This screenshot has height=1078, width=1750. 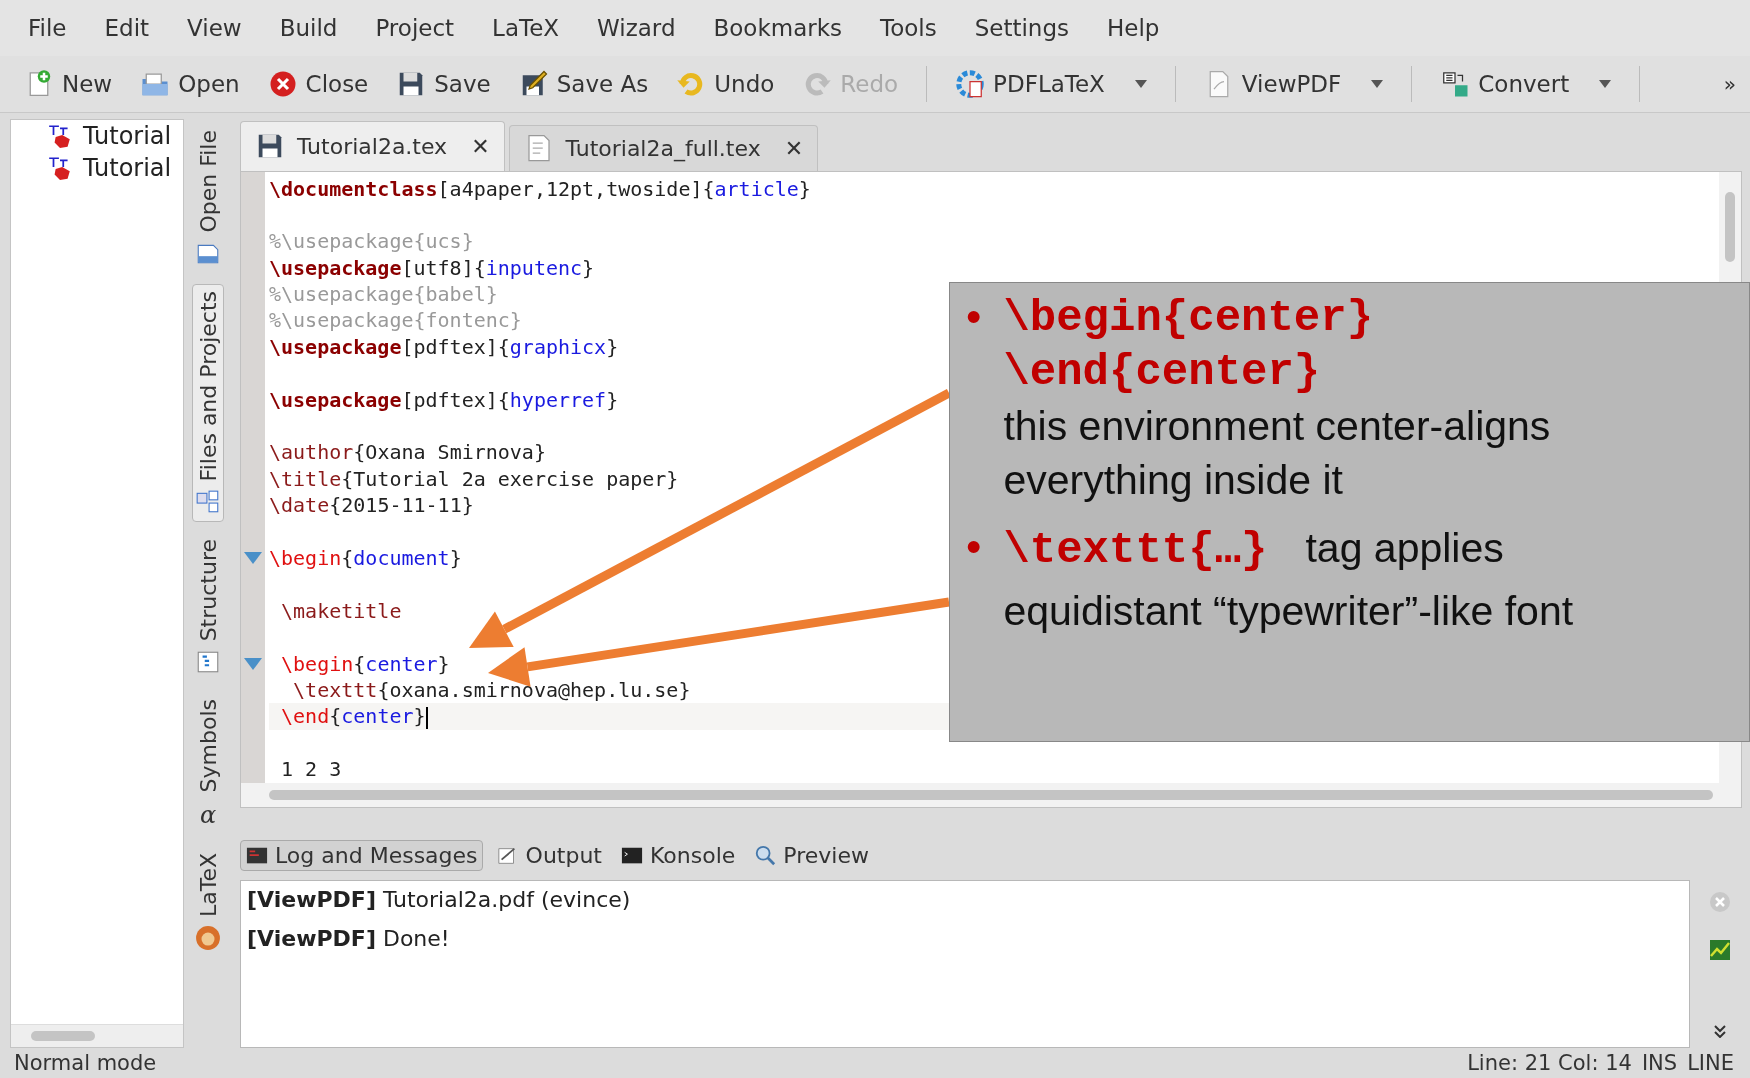 What do you see at coordinates (491, 689) in the screenshot?
I see `code-line: \texttt{oxana.smirnova@hep.lu.se}` at bounding box center [491, 689].